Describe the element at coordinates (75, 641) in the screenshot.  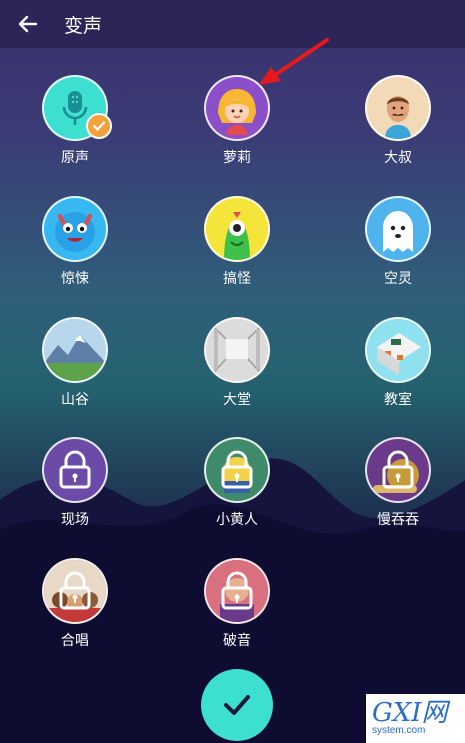
I see `voice-label: 合唱` at that location.